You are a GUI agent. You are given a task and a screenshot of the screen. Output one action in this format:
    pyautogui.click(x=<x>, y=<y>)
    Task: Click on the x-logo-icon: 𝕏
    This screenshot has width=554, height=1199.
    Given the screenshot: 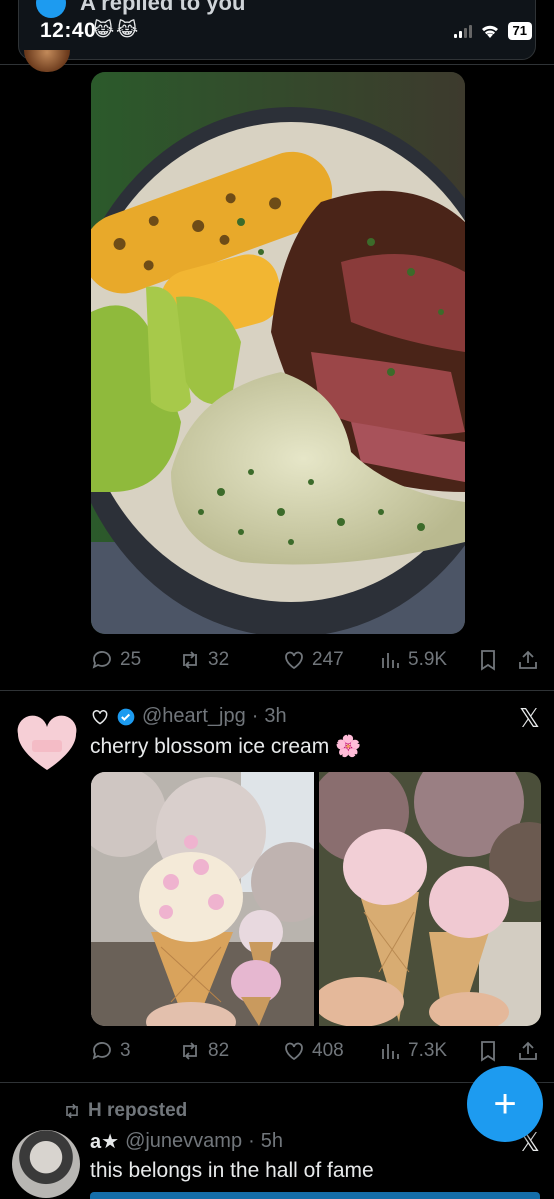 What is the action you would take?
    pyautogui.click(x=529, y=718)
    